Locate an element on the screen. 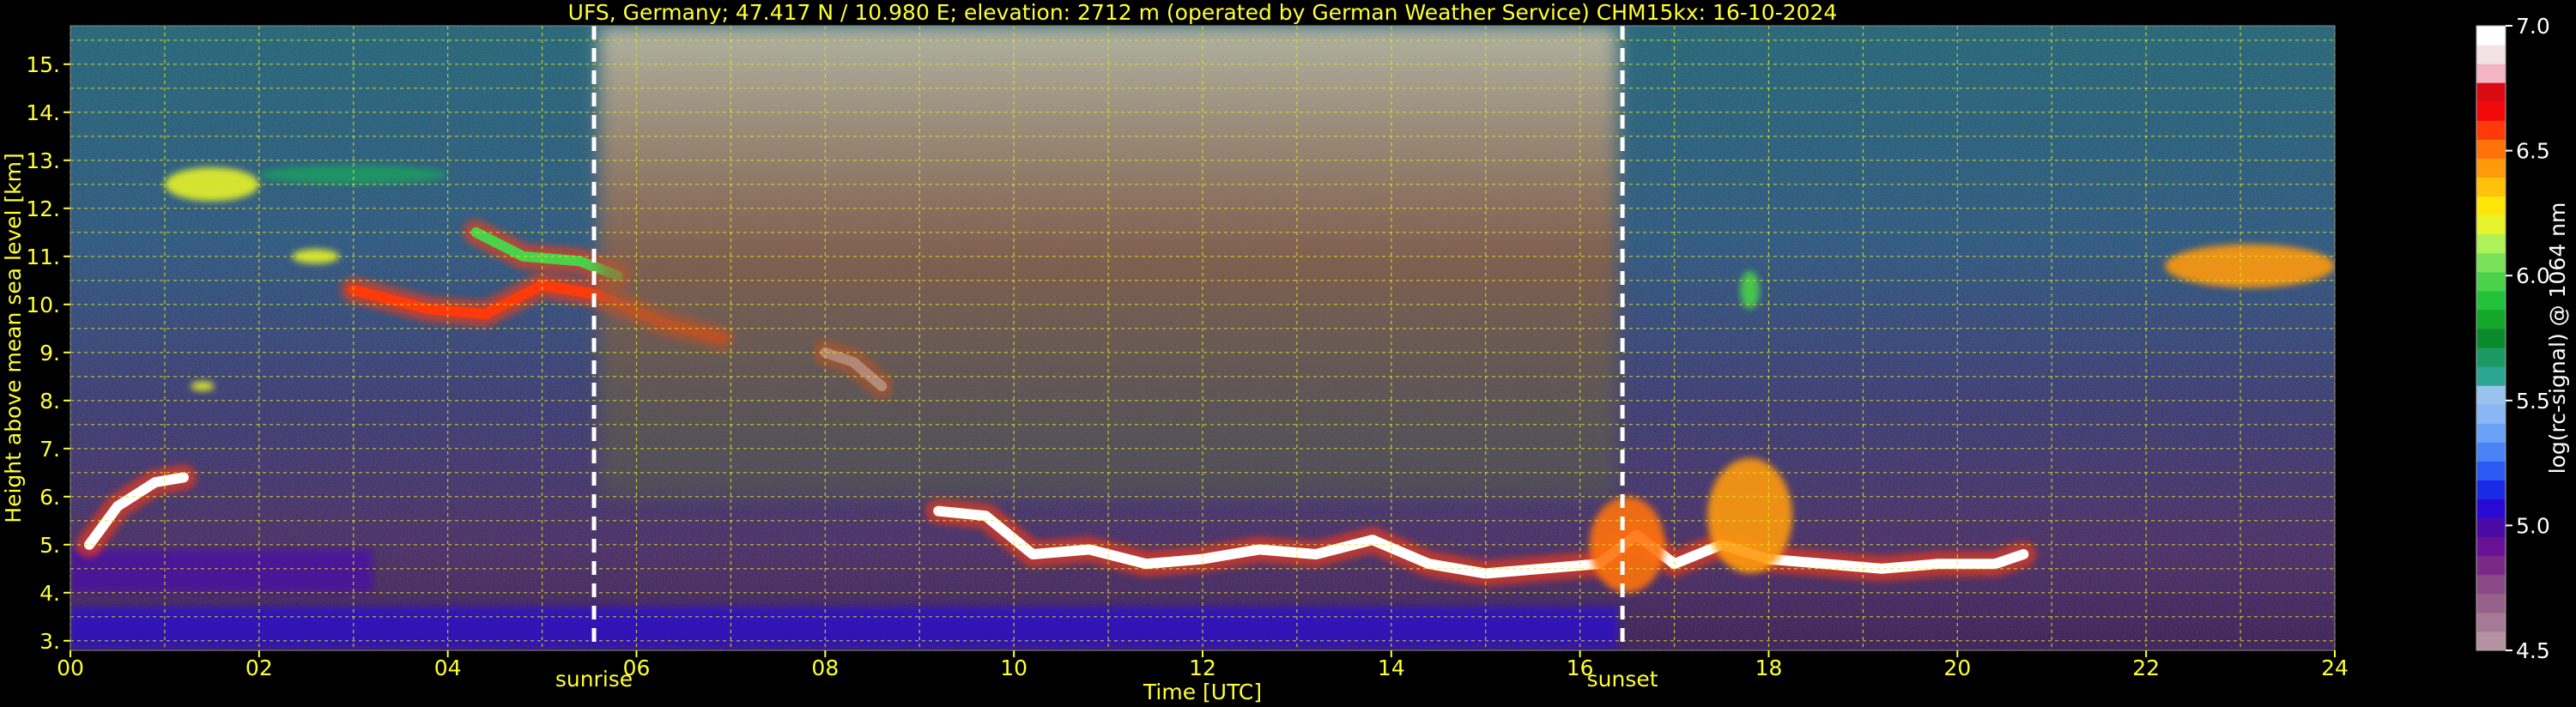 The width and height of the screenshot is (2576, 707). y-tick-label: 10. is located at coordinates (43, 305).